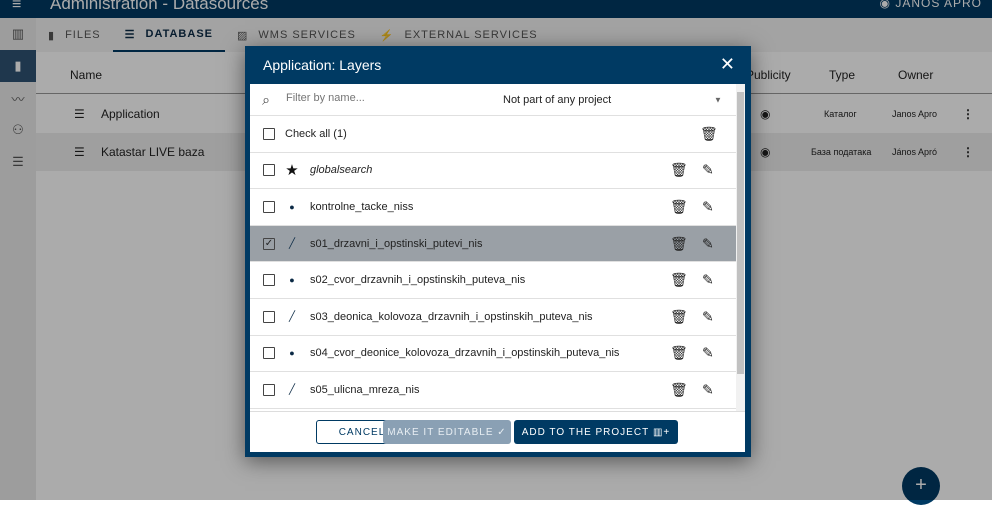 The width and height of the screenshot is (992, 505). Describe the element at coordinates (557, 100) in the screenshot. I see `project-select: Not part of any project` at that location.